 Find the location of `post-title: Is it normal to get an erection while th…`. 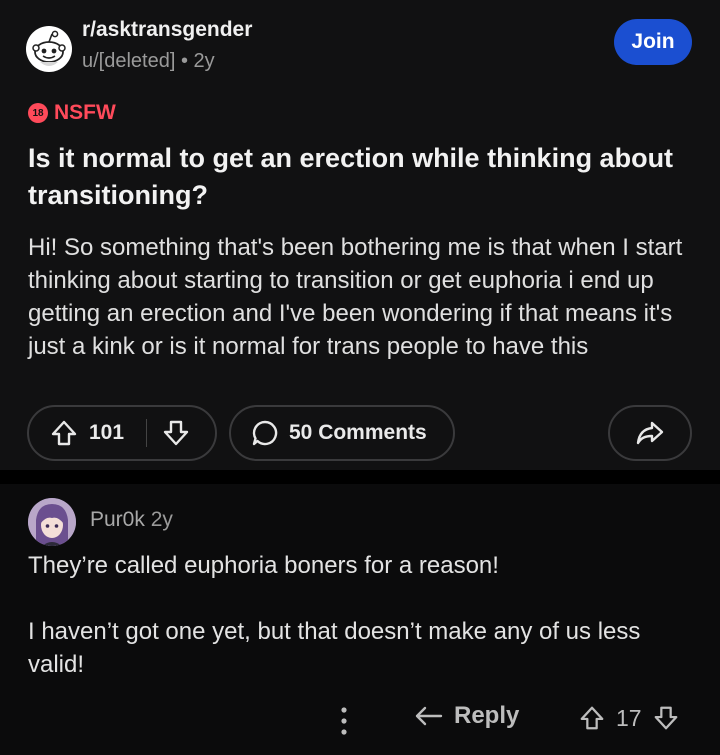

post-title: Is it normal to get an erection while th… is located at coordinates (358, 177).